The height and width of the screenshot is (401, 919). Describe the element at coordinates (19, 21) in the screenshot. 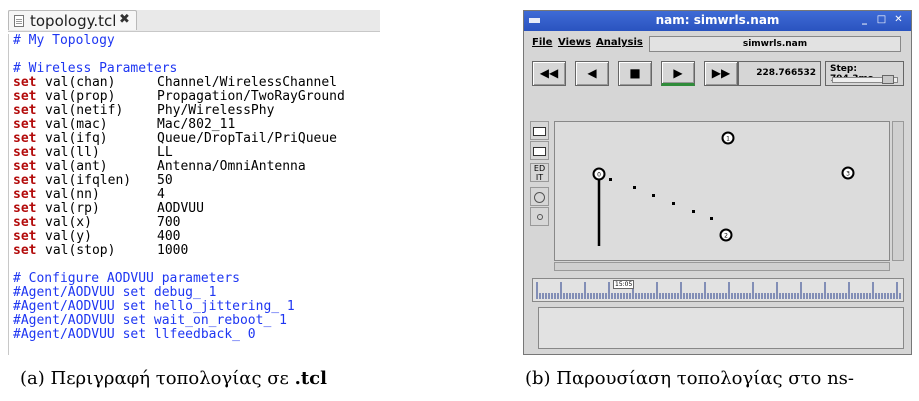

I see `document-icon` at that location.